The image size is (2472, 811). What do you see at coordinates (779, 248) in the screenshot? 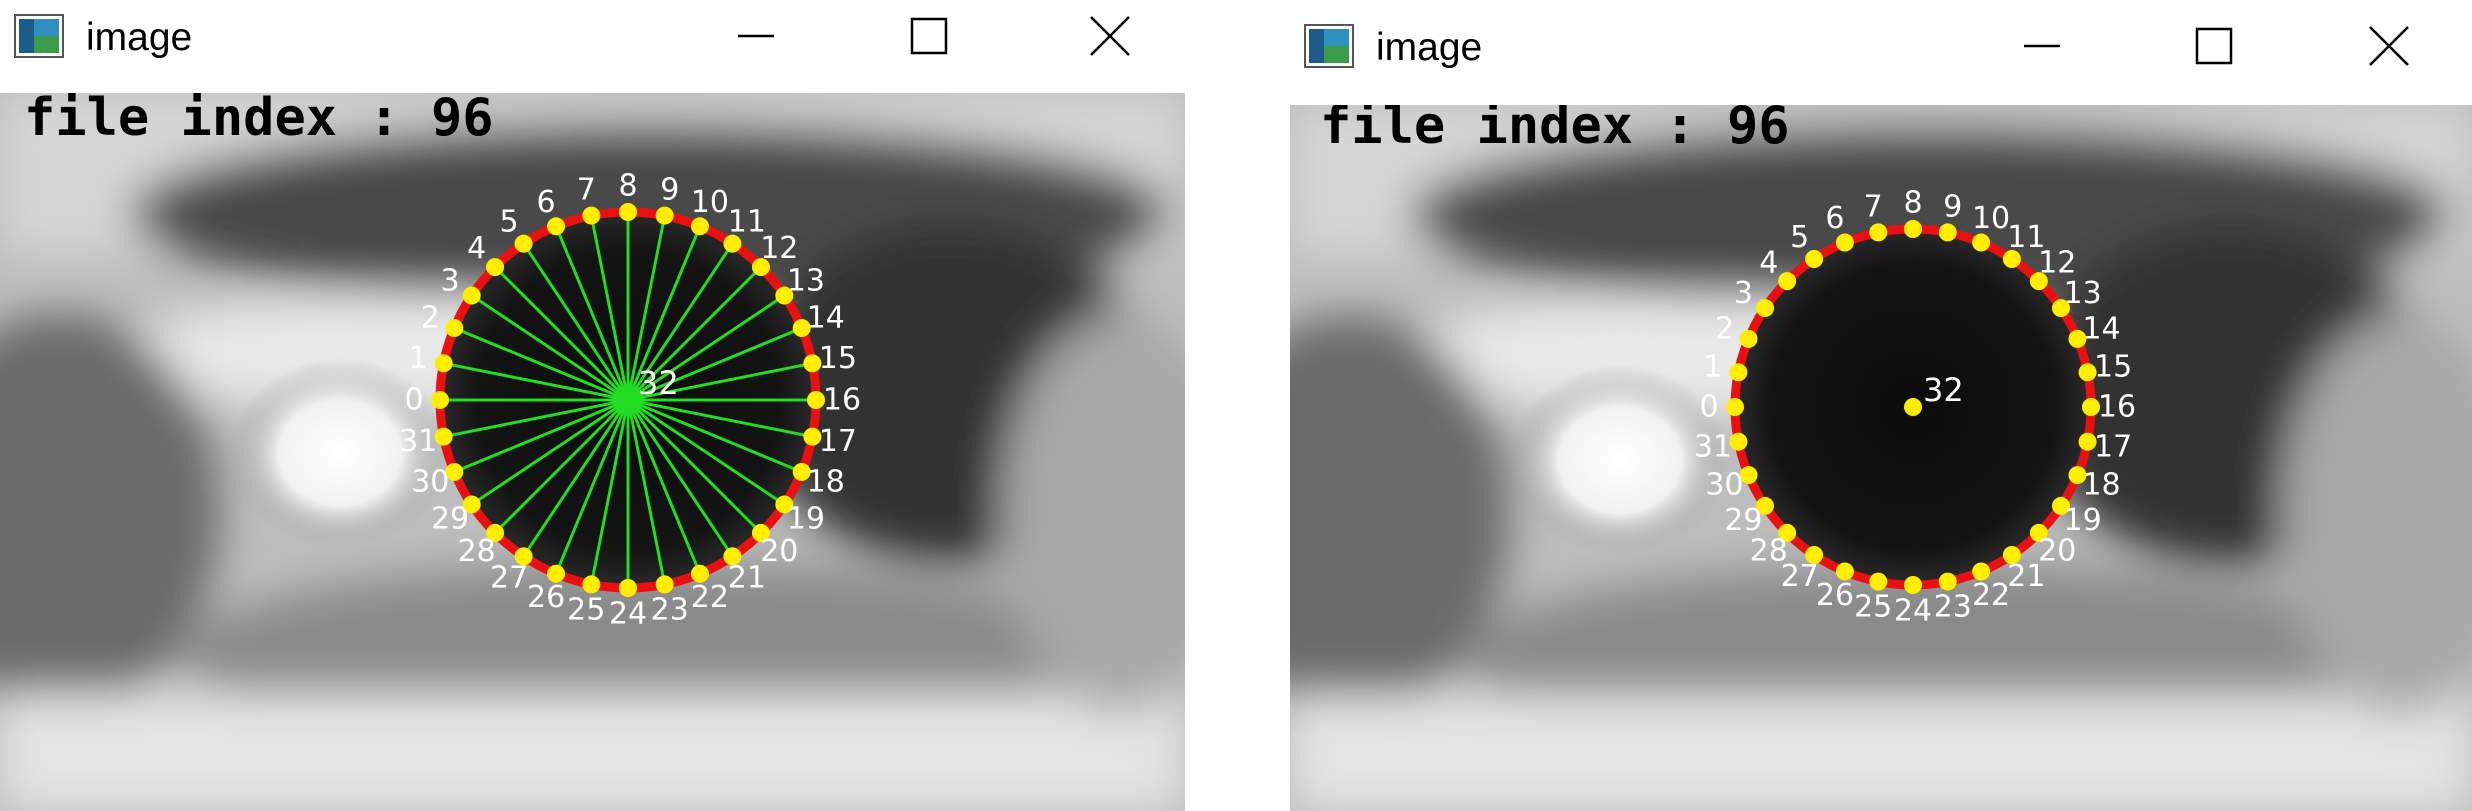
I see `point-label: 12` at bounding box center [779, 248].